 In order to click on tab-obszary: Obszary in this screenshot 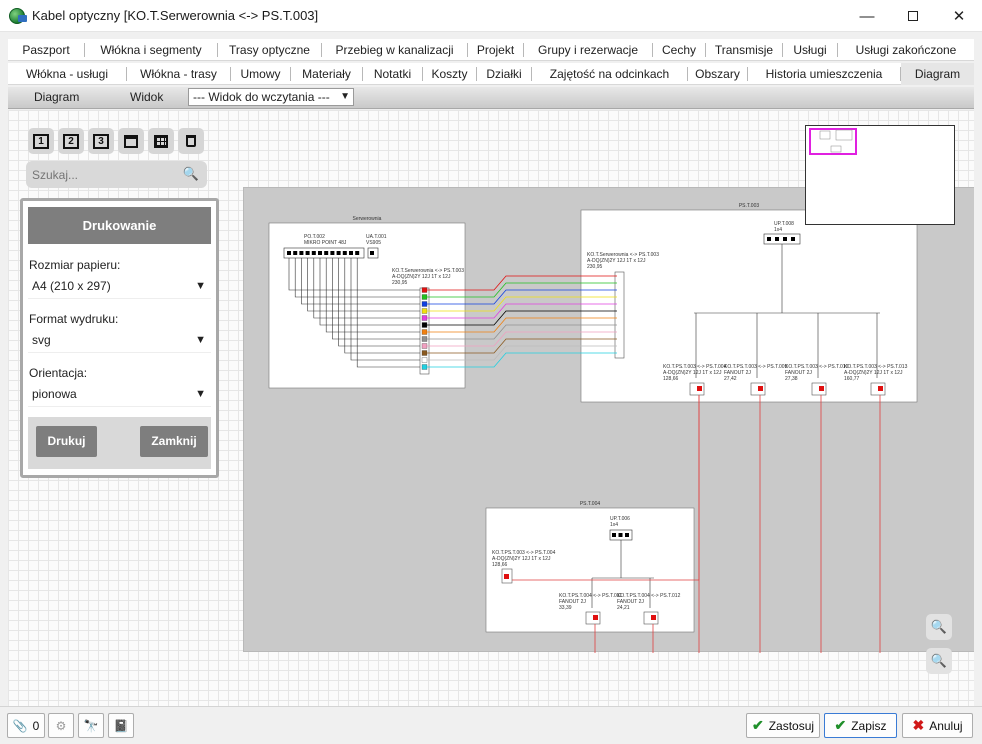, I will do `click(717, 74)`.